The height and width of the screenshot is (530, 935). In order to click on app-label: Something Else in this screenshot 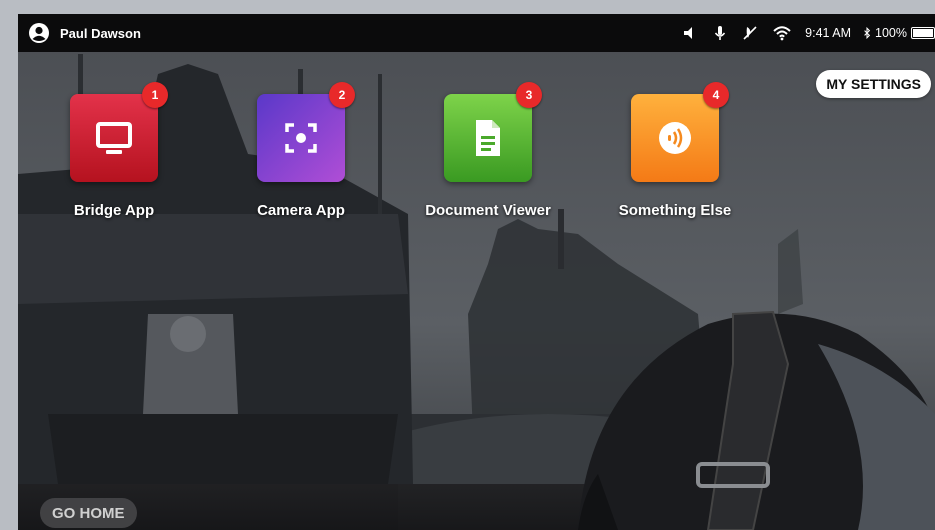, I will do `click(675, 210)`.